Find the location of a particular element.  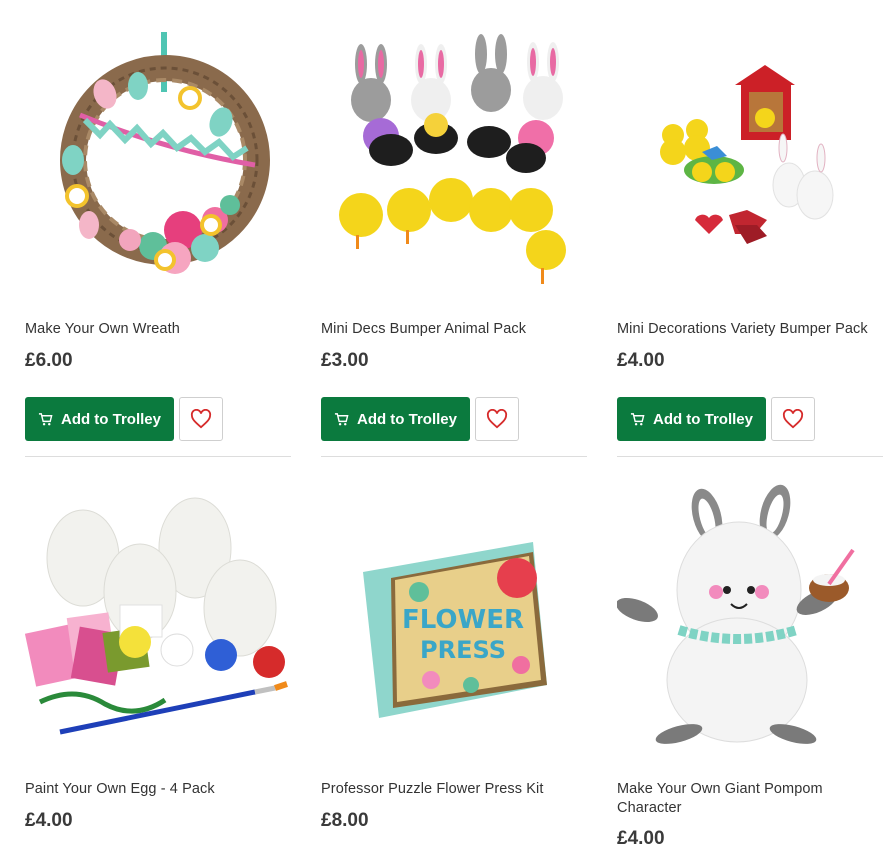

product-image-animal-pack is located at coordinates (454, 158).